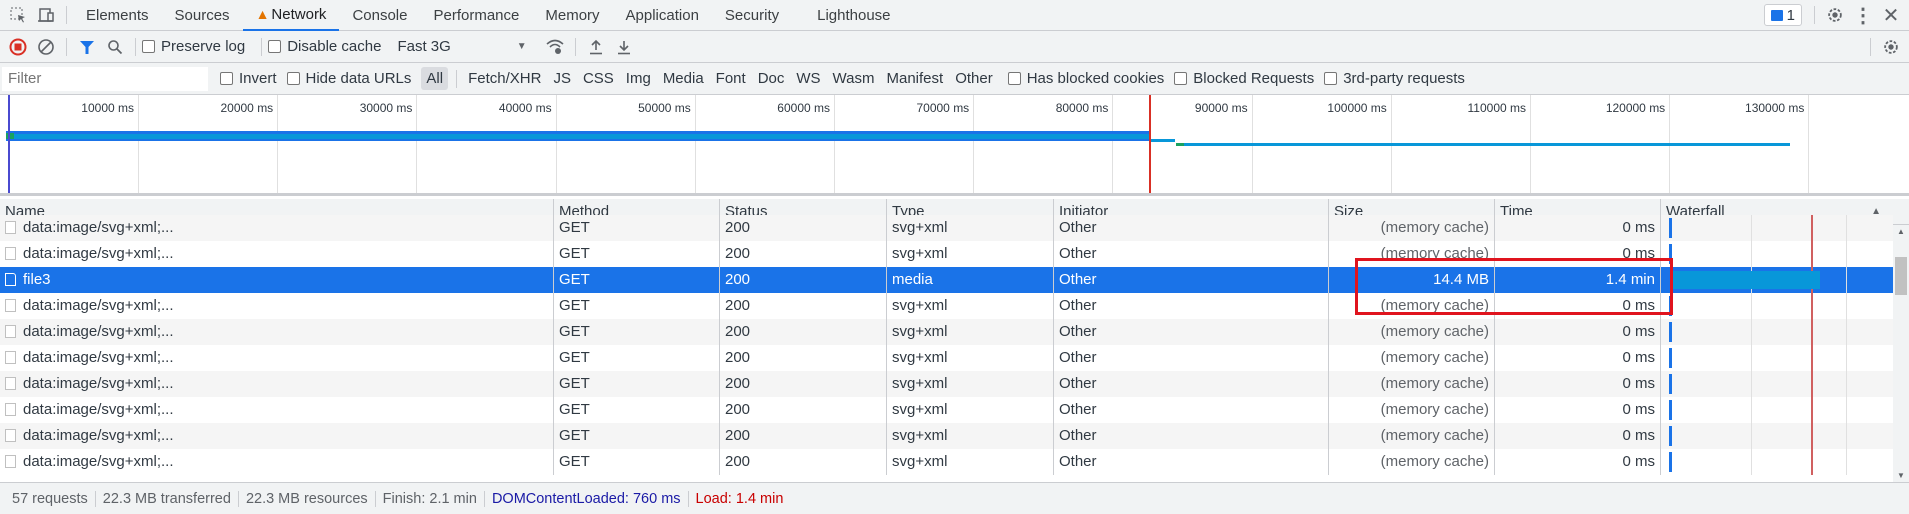 The image size is (1909, 514). Describe the element at coordinates (854, 78) in the screenshot. I see `type-filter-wasm: Wasm` at that location.